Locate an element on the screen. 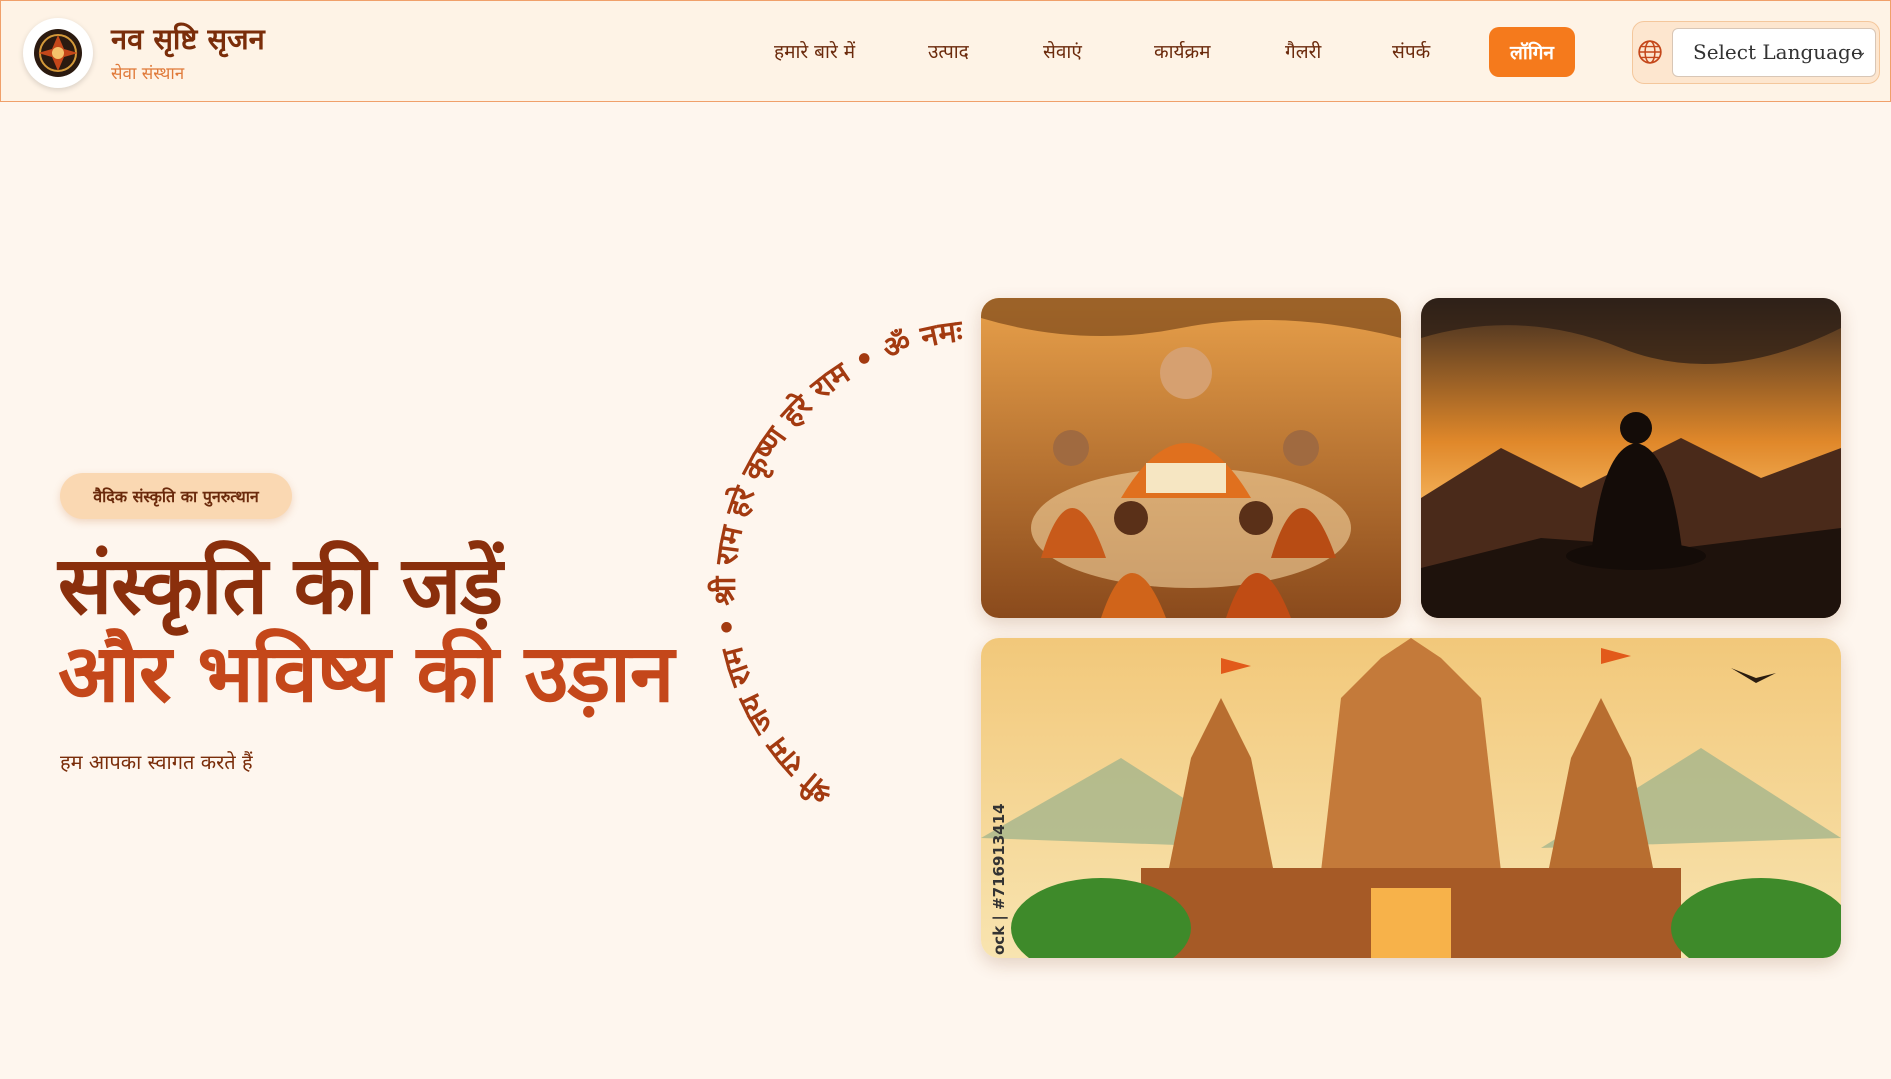  brand-title: नव सृष्टि सृजन is located at coordinates (188, 38).